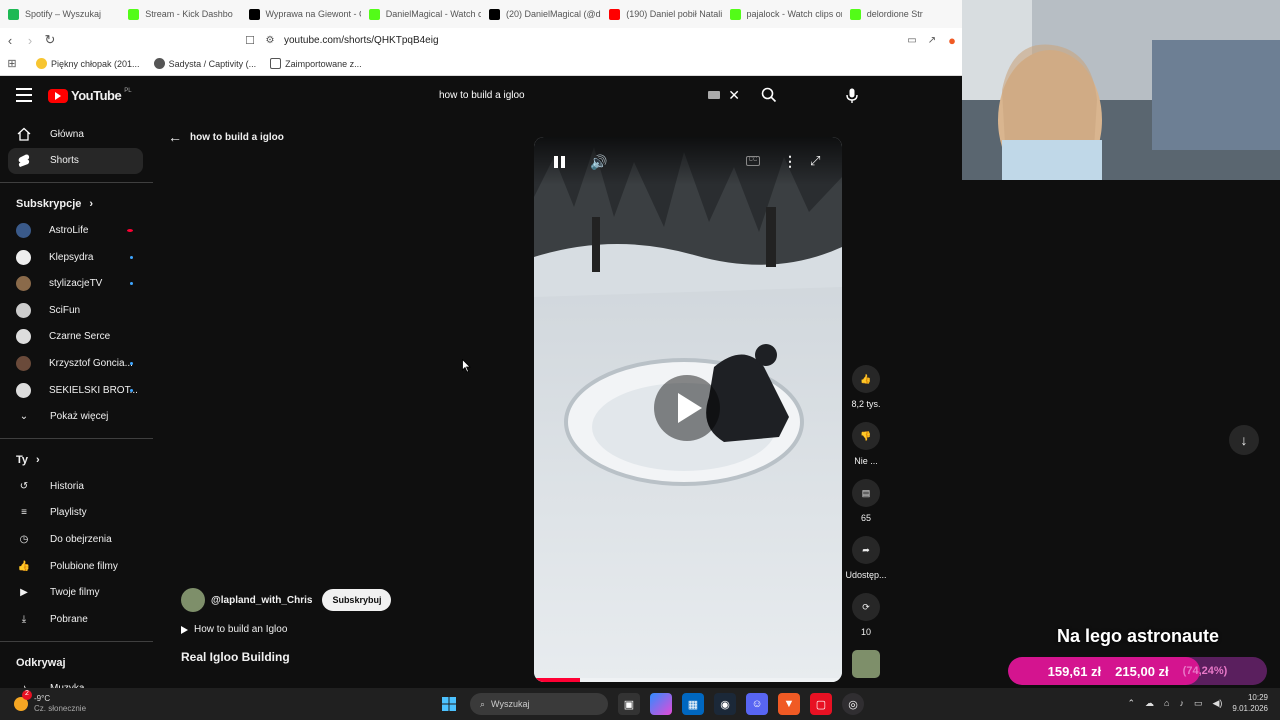 The image size is (1280, 720). Describe the element at coordinates (769, 95) in the screenshot. I see `search-icon` at that location.